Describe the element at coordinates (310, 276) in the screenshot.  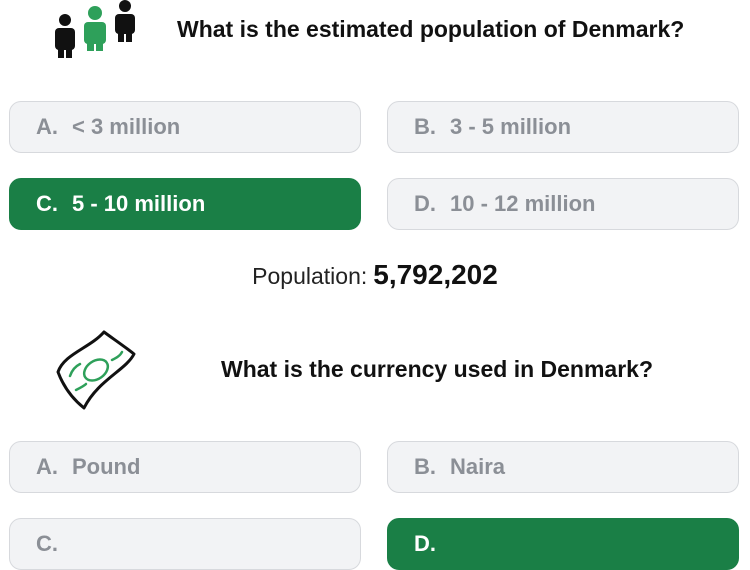
I see `population-label: Population:` at that location.